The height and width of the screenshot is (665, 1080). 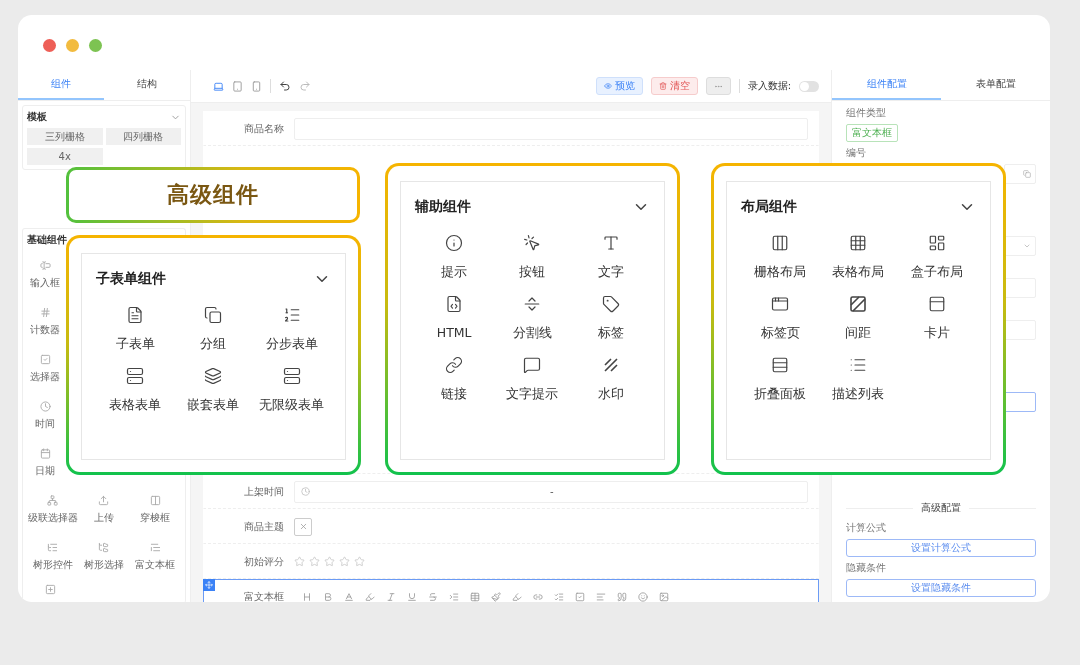 I want to click on undo-button, so click(x=285, y=86).